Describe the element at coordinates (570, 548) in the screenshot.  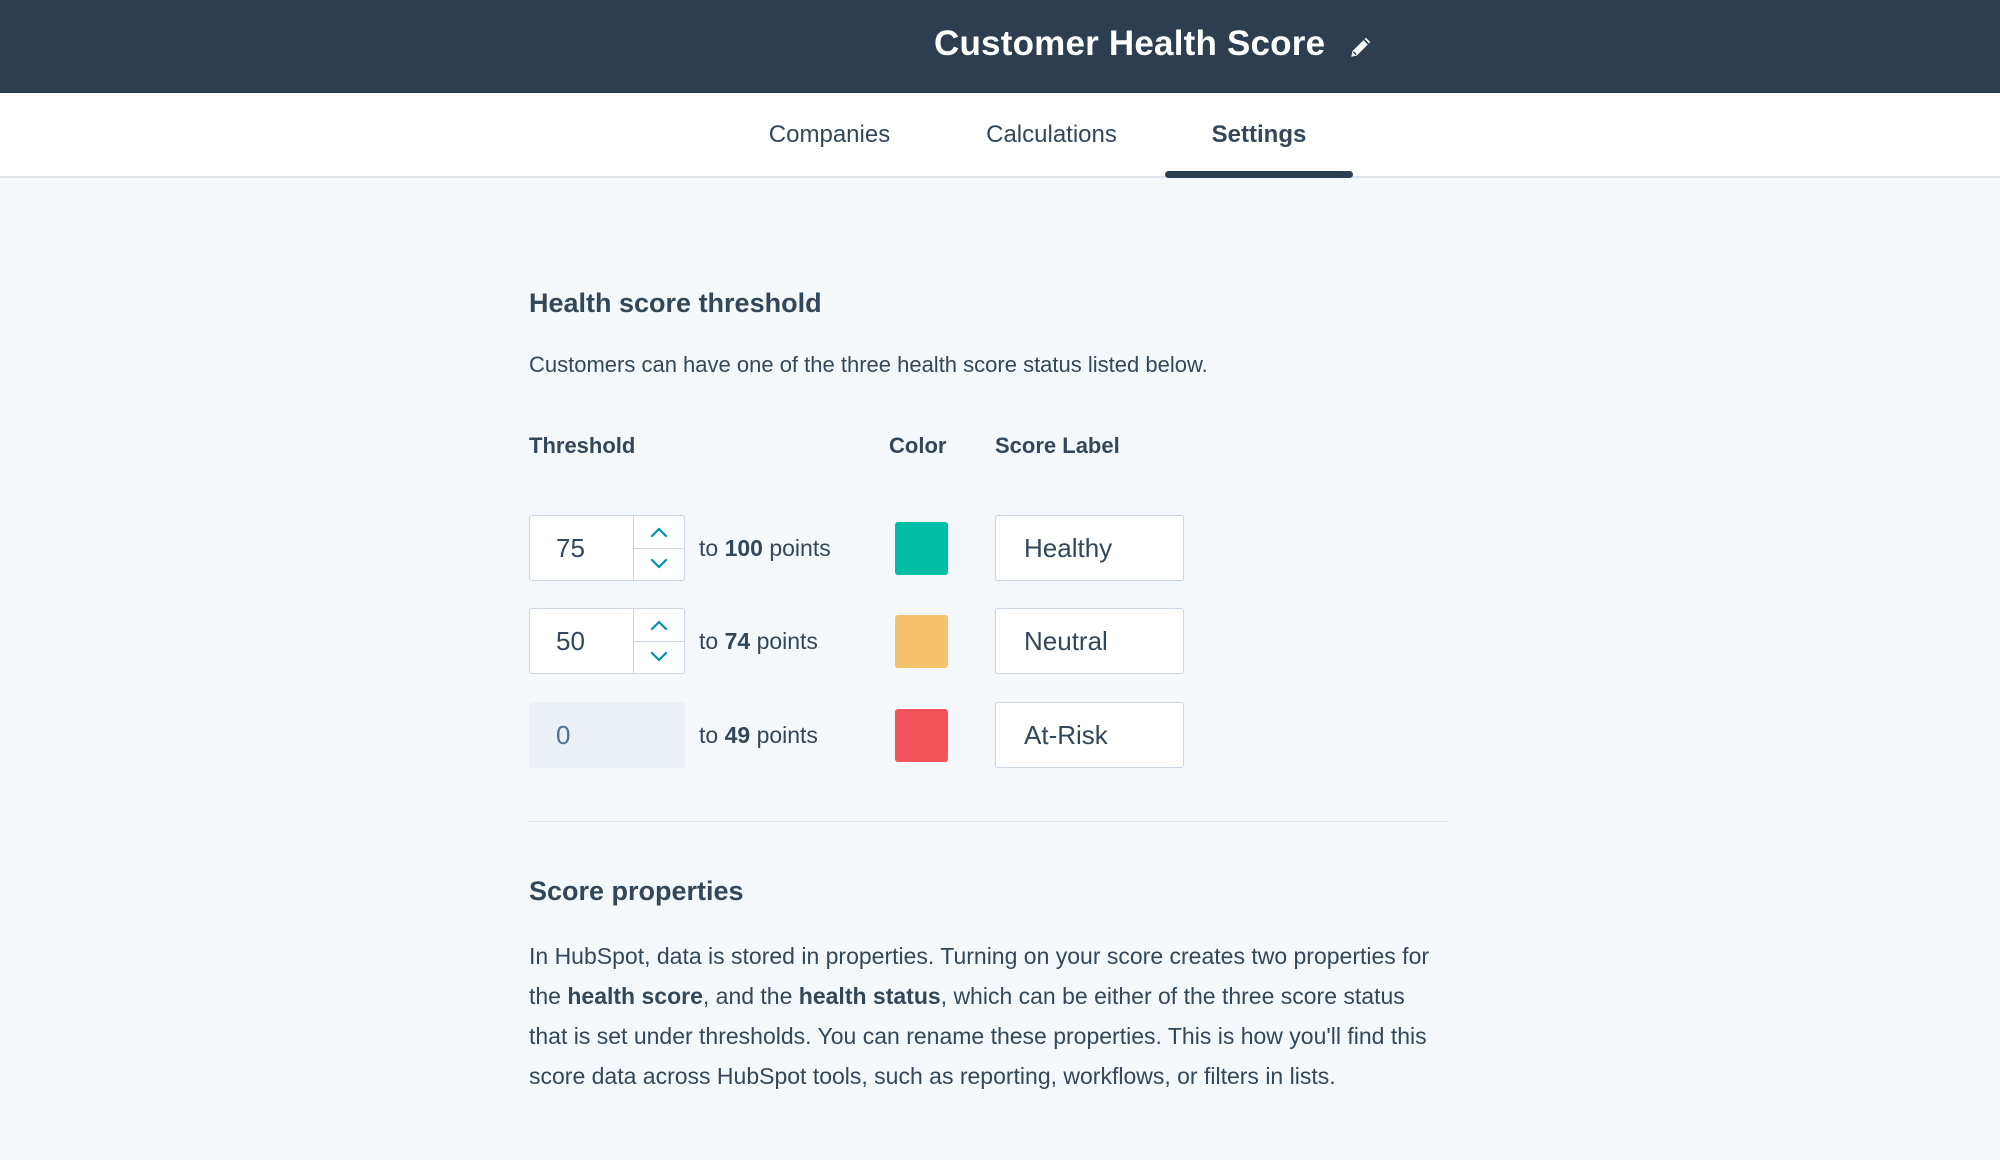
I see `threshold-min-value: 75` at that location.